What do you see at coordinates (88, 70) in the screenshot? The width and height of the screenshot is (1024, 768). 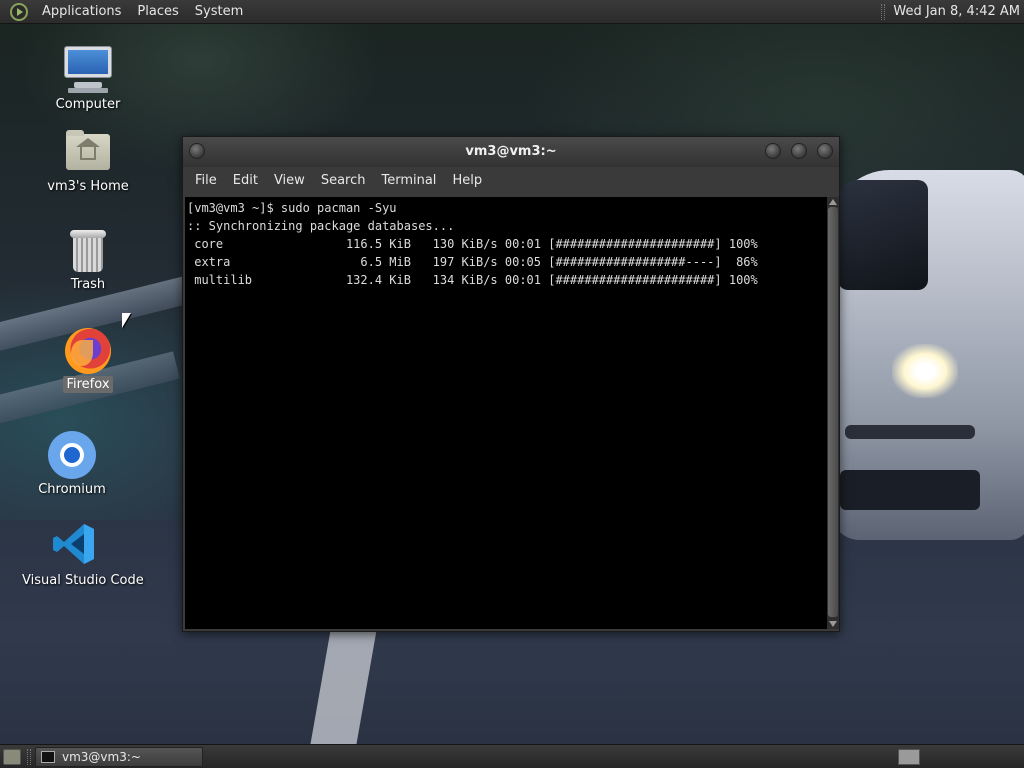 I see `computer-icon` at bounding box center [88, 70].